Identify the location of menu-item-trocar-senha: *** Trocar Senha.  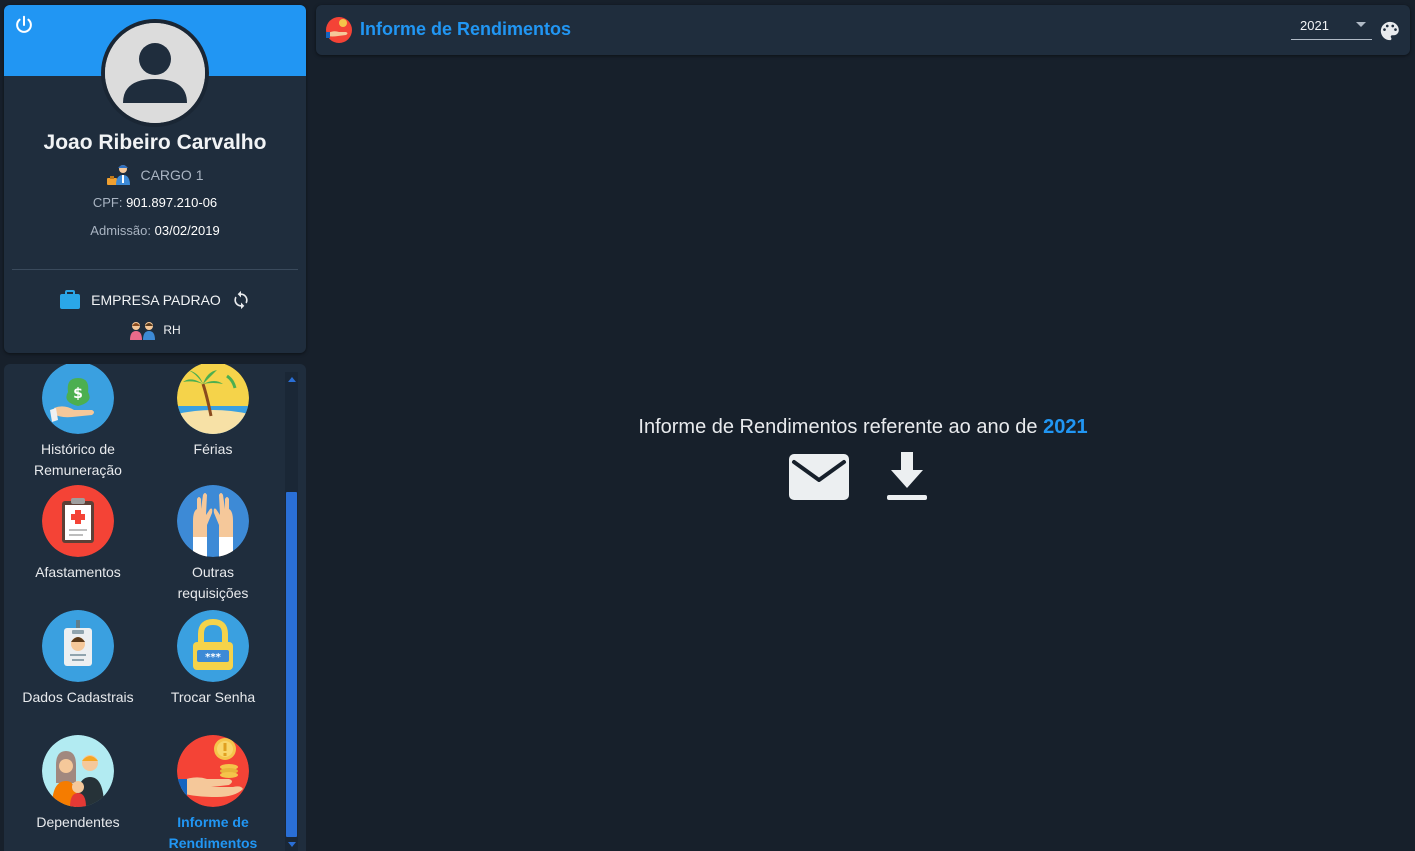
(213, 659).